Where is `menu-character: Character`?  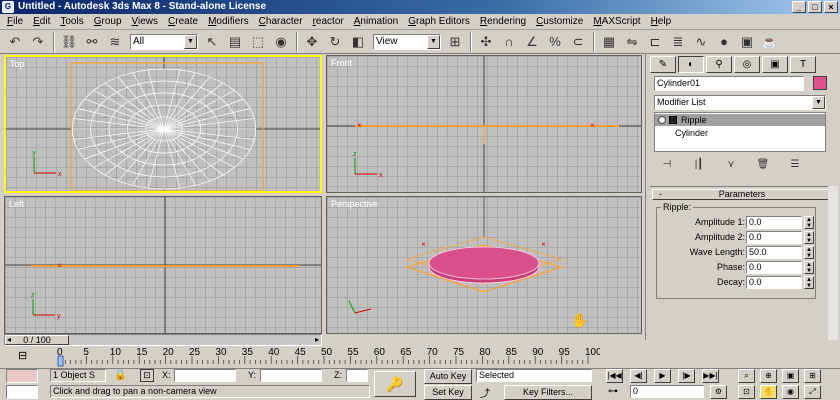
menu-character: Character is located at coordinates (281, 22).